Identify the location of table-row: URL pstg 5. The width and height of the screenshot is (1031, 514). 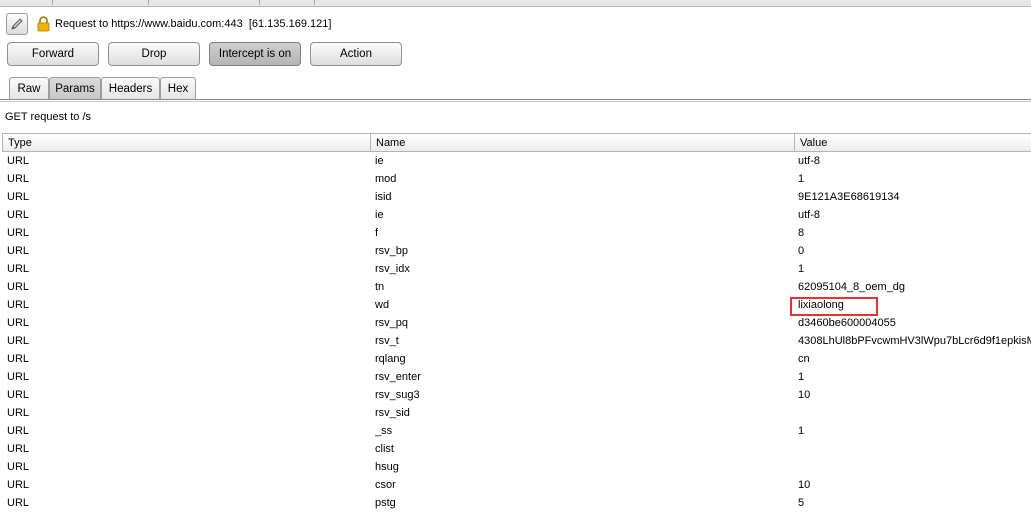
(516, 503).